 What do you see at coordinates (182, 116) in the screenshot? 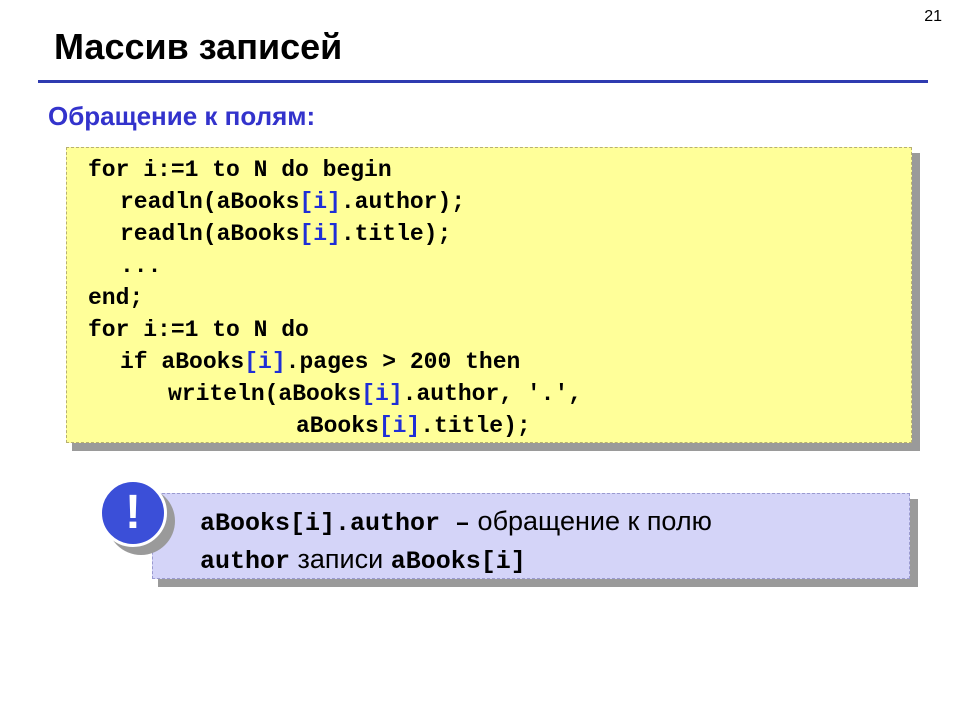
I see `section-subtitle: Обращение к полям:` at bounding box center [182, 116].